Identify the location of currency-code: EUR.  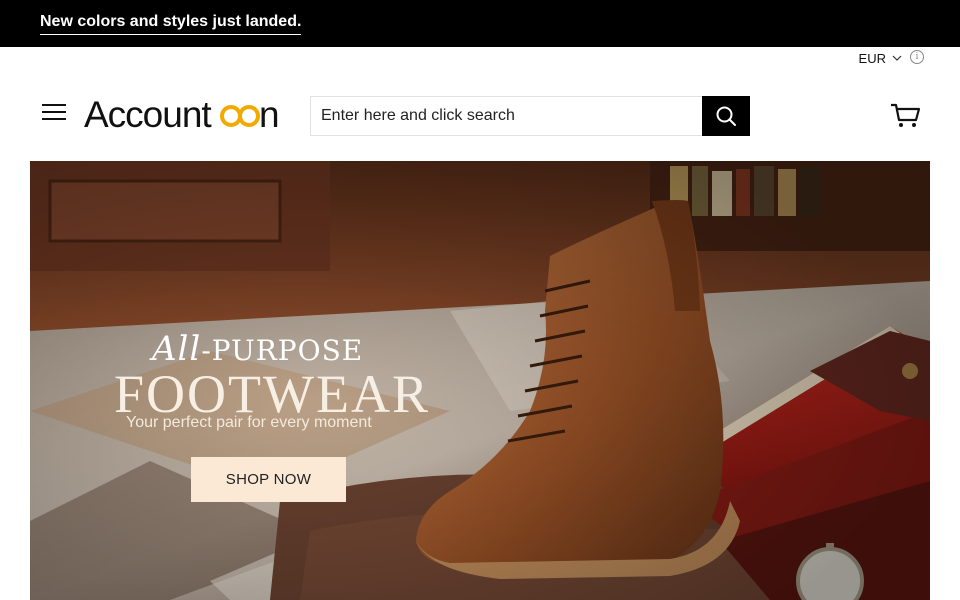
(872, 58).